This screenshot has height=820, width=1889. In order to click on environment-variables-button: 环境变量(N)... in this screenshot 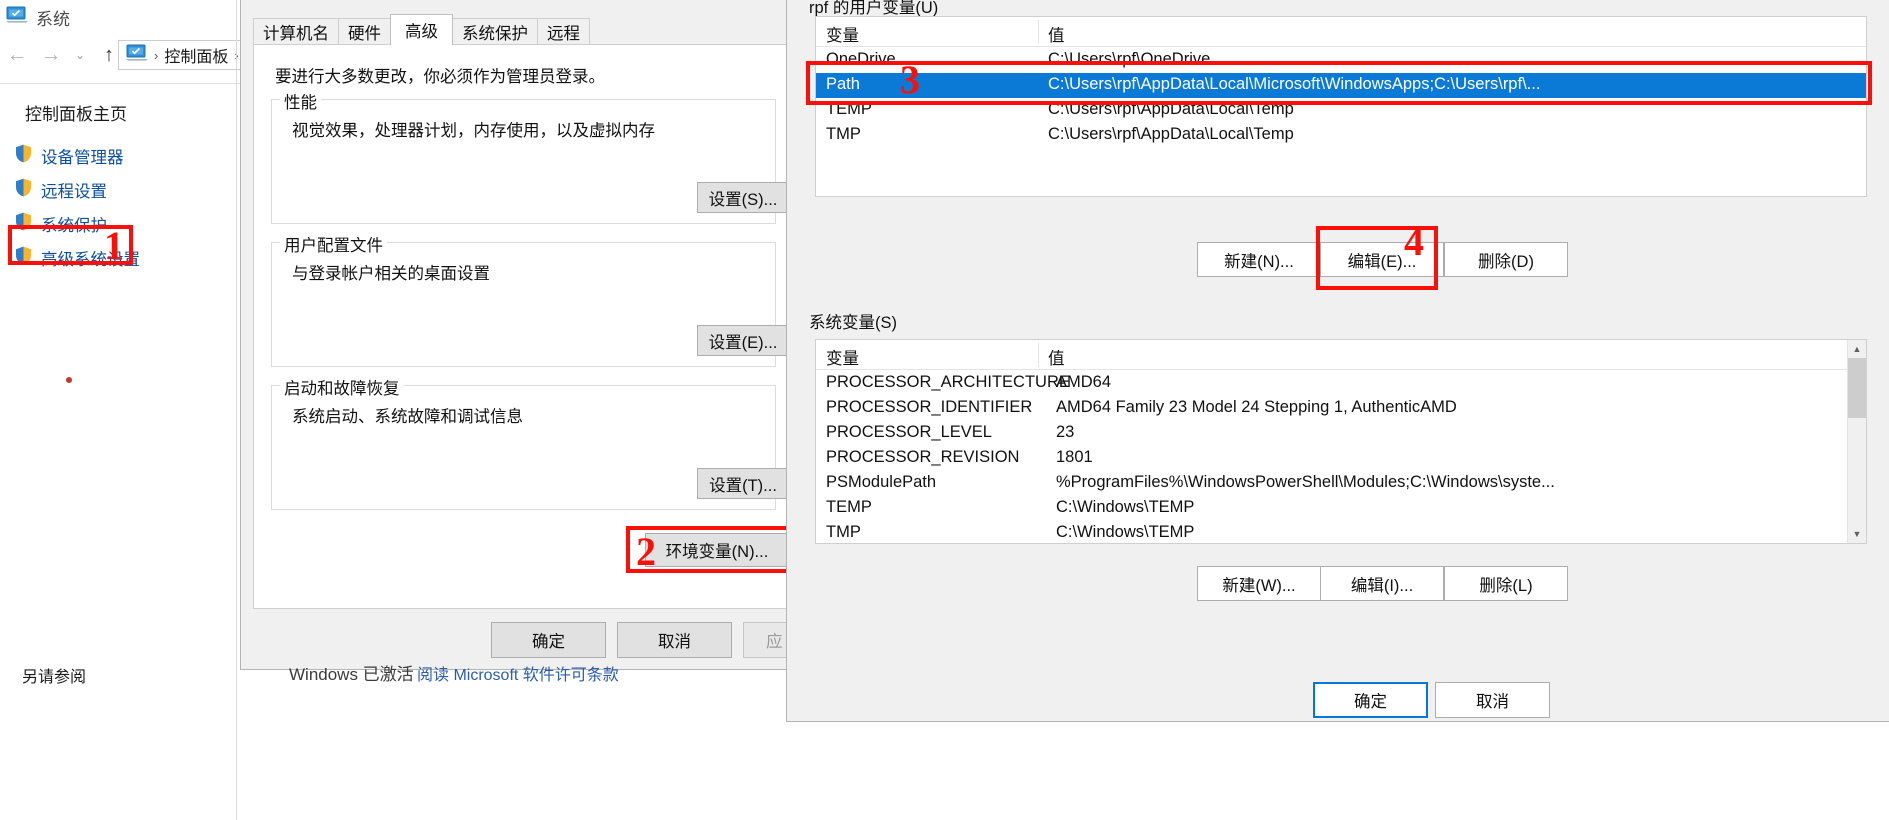, I will do `click(717, 550)`.